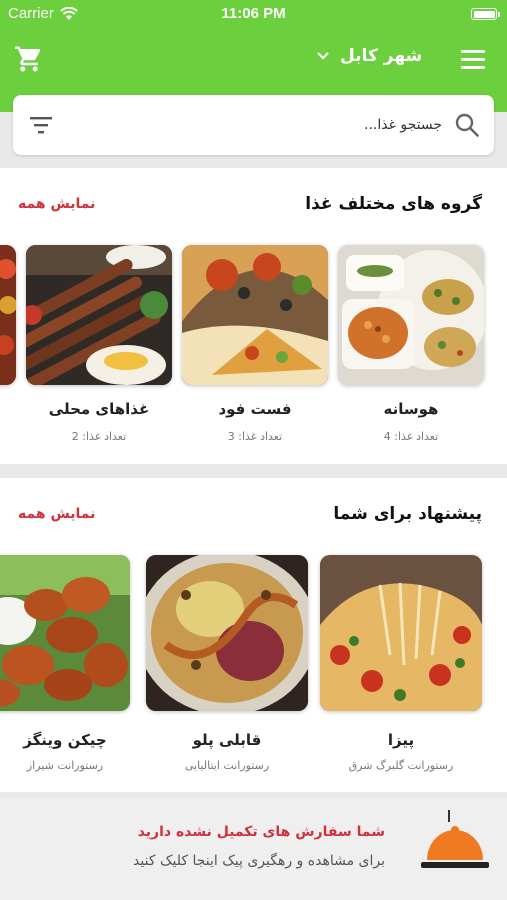  I want to click on food-card: قابلی پلو رستورانت ایتالیایی, so click(227, 663).